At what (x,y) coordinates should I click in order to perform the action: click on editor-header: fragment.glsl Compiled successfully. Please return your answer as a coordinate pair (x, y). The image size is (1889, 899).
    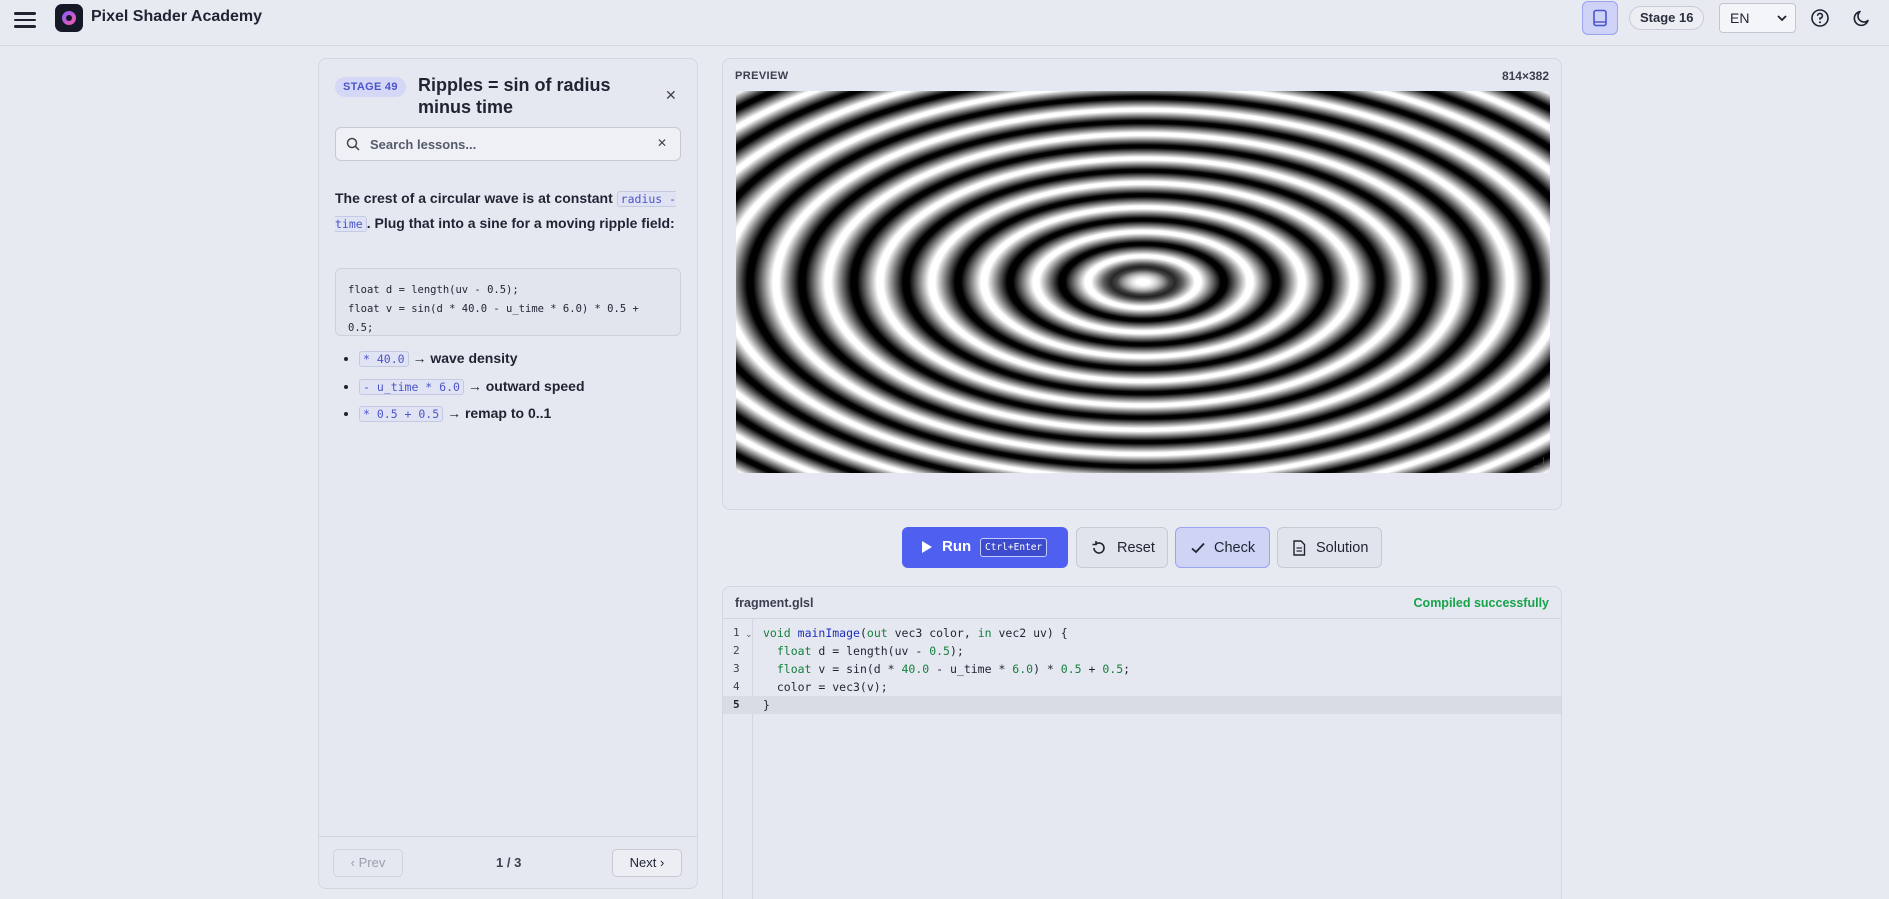
    Looking at the image, I should click on (1142, 603).